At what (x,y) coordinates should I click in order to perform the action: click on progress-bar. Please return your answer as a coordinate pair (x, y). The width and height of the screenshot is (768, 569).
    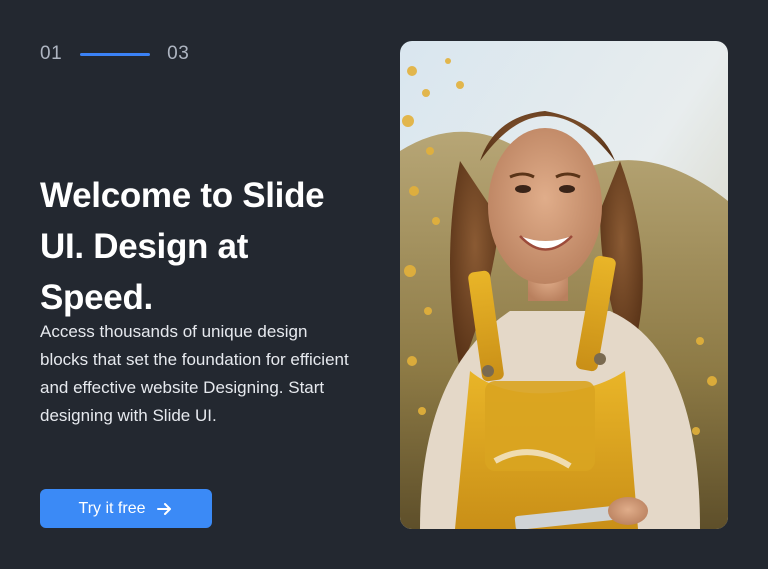
    Looking at the image, I should click on (115, 54).